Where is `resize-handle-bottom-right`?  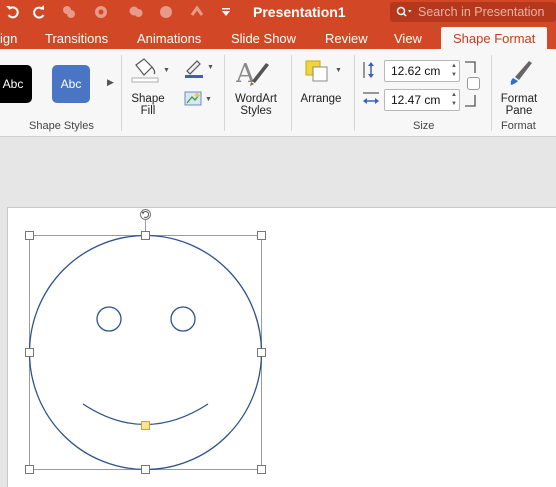 resize-handle-bottom-right is located at coordinates (261, 469).